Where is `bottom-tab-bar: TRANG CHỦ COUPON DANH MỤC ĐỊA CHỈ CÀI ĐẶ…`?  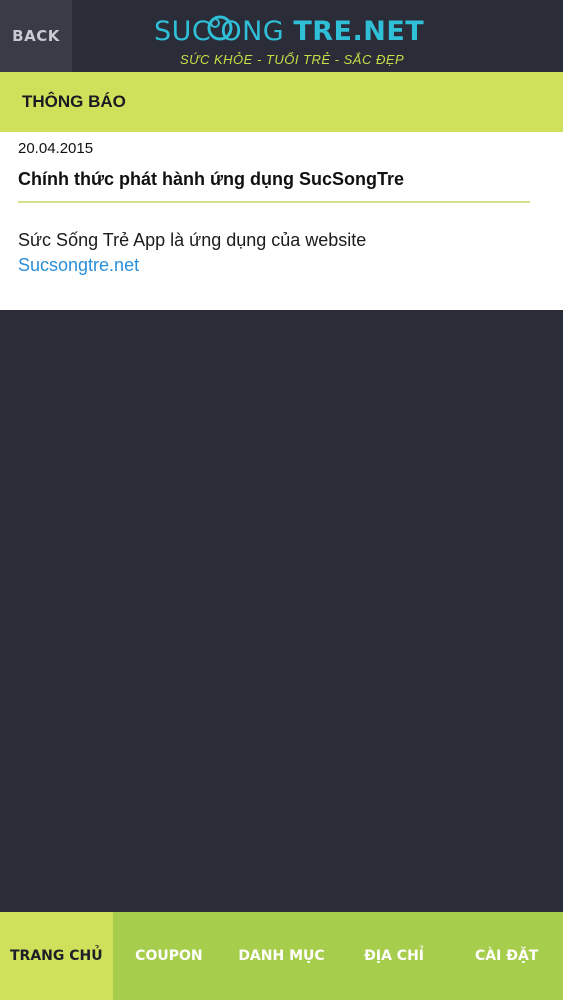
bottom-tab-bar: TRANG CHỦ COUPON DANH MỤC ĐỊA CHỈ CÀI ĐẶ… is located at coordinates (281, 956).